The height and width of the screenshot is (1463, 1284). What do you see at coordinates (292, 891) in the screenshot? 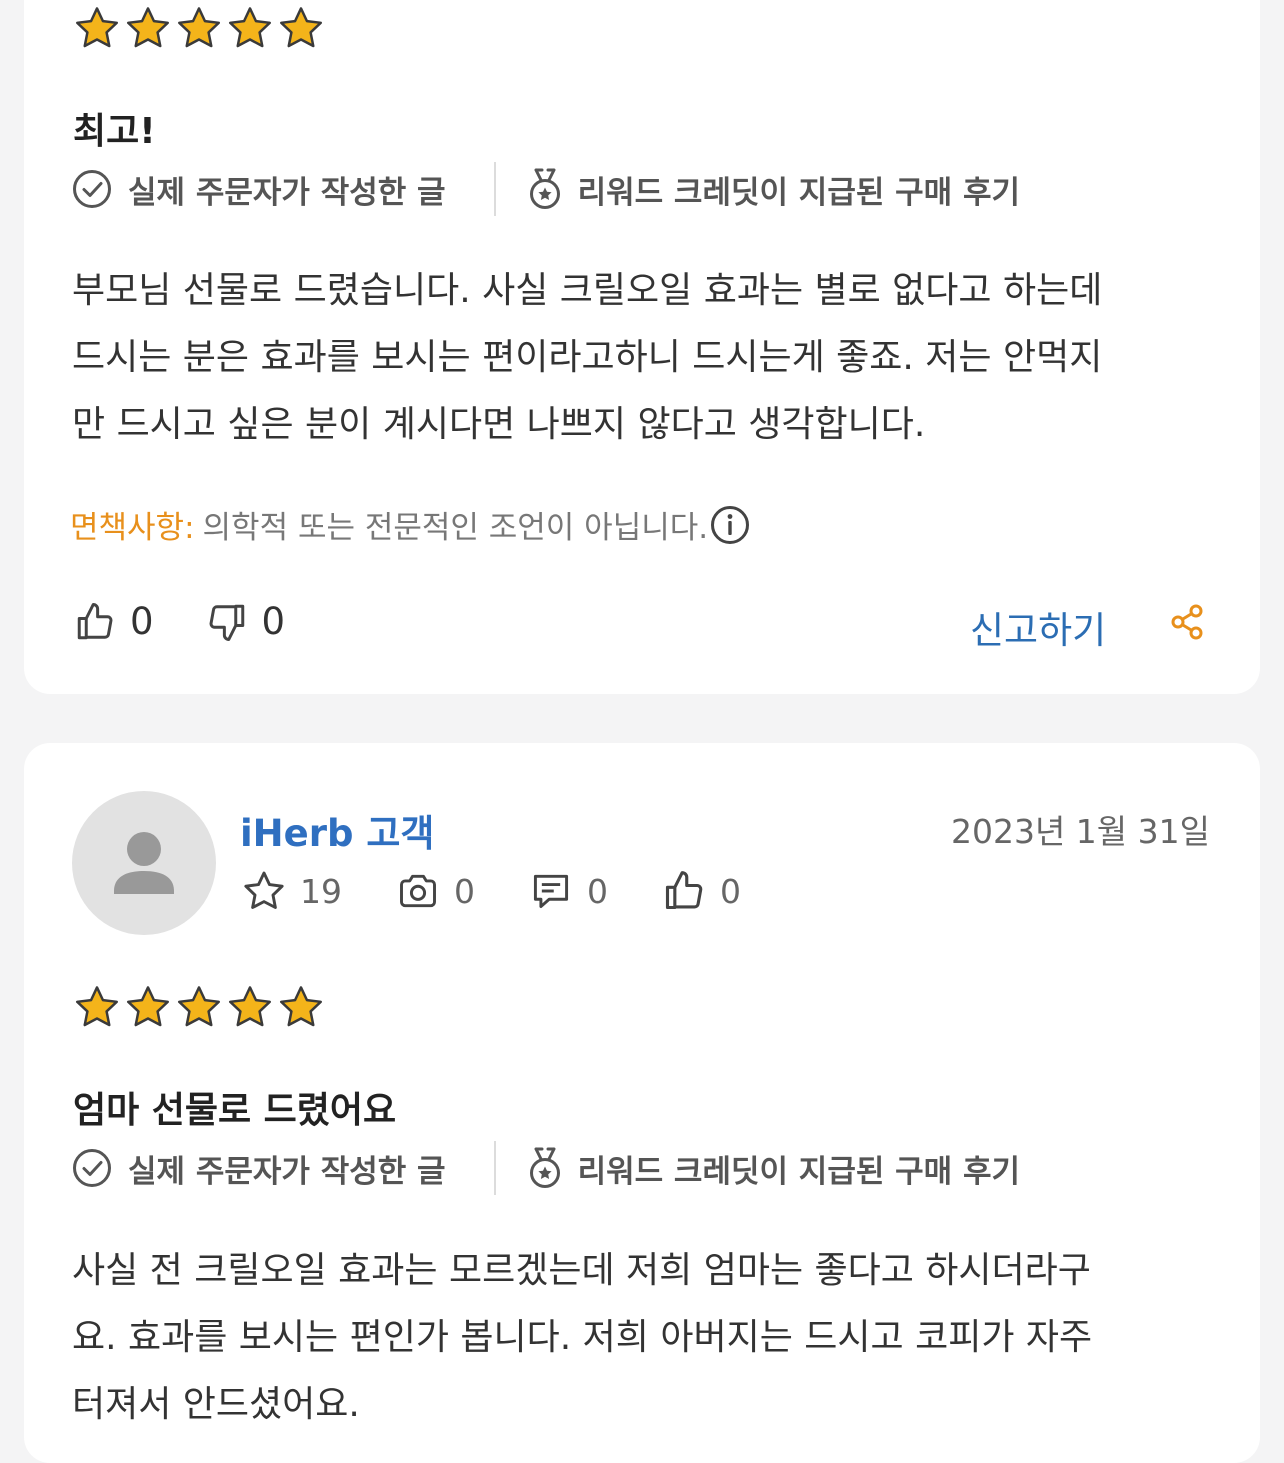
I see `review-count-stat: 19` at bounding box center [292, 891].